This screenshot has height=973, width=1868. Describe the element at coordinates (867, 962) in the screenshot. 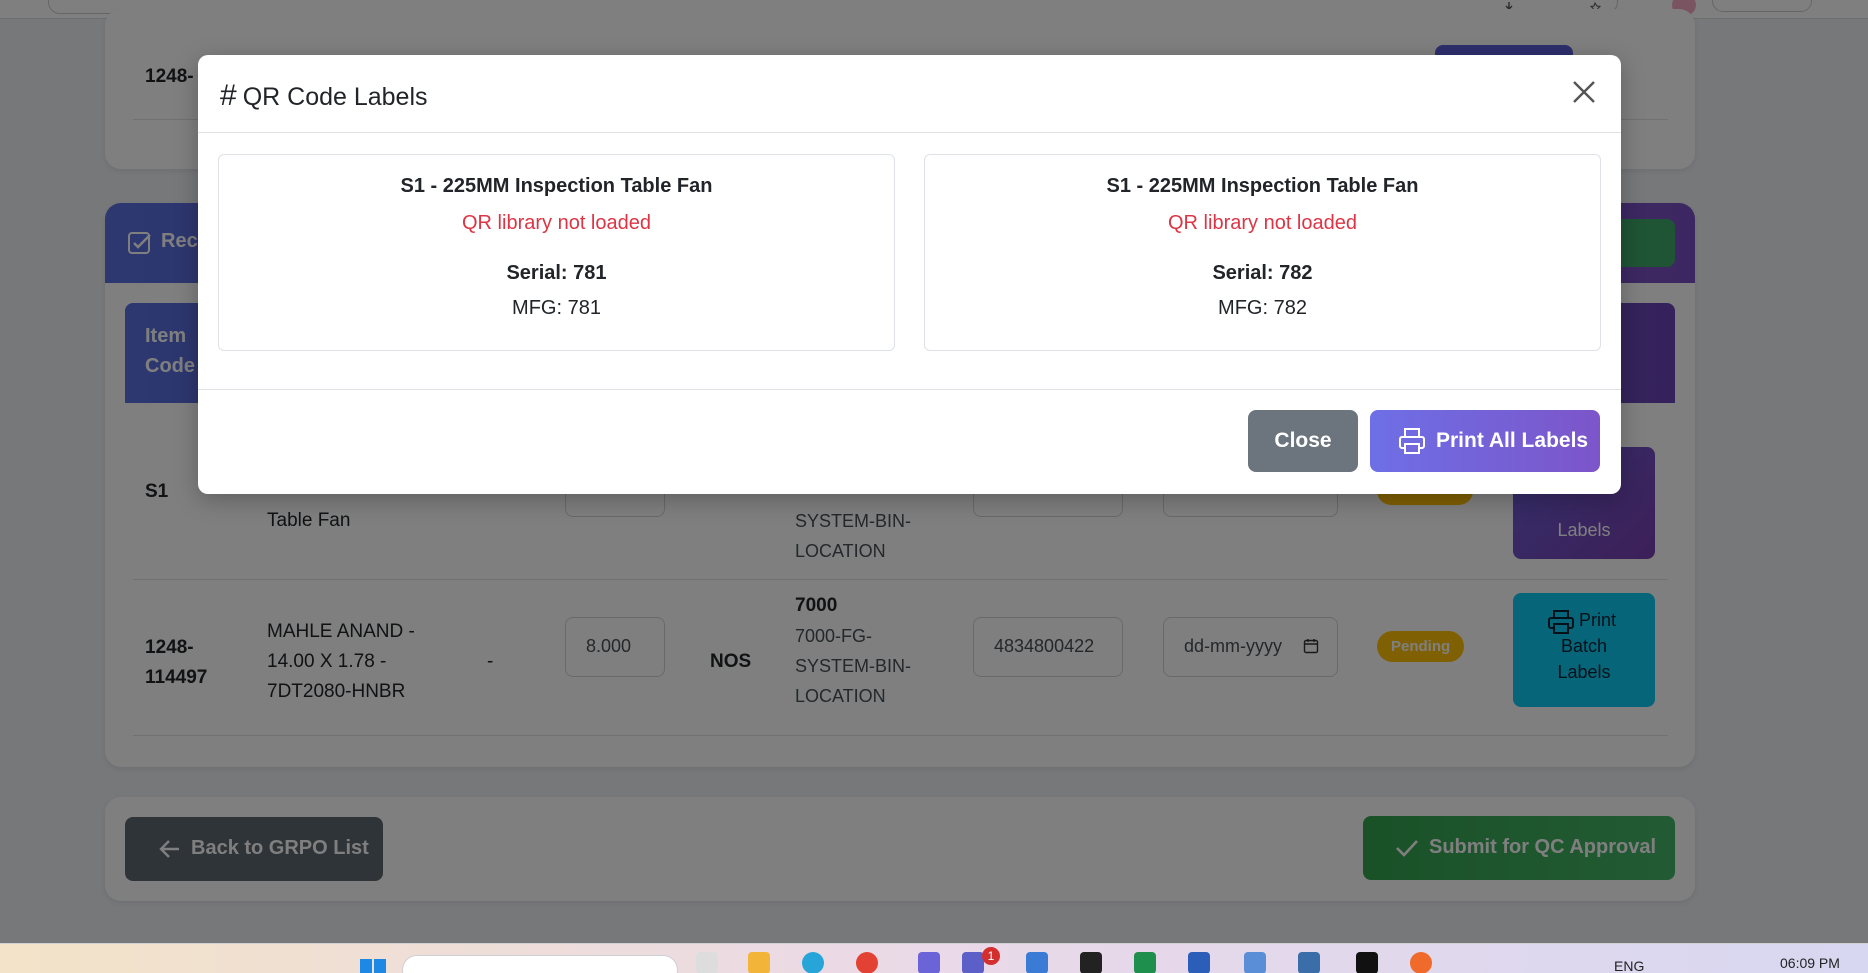

I see `chrome-icon` at that location.